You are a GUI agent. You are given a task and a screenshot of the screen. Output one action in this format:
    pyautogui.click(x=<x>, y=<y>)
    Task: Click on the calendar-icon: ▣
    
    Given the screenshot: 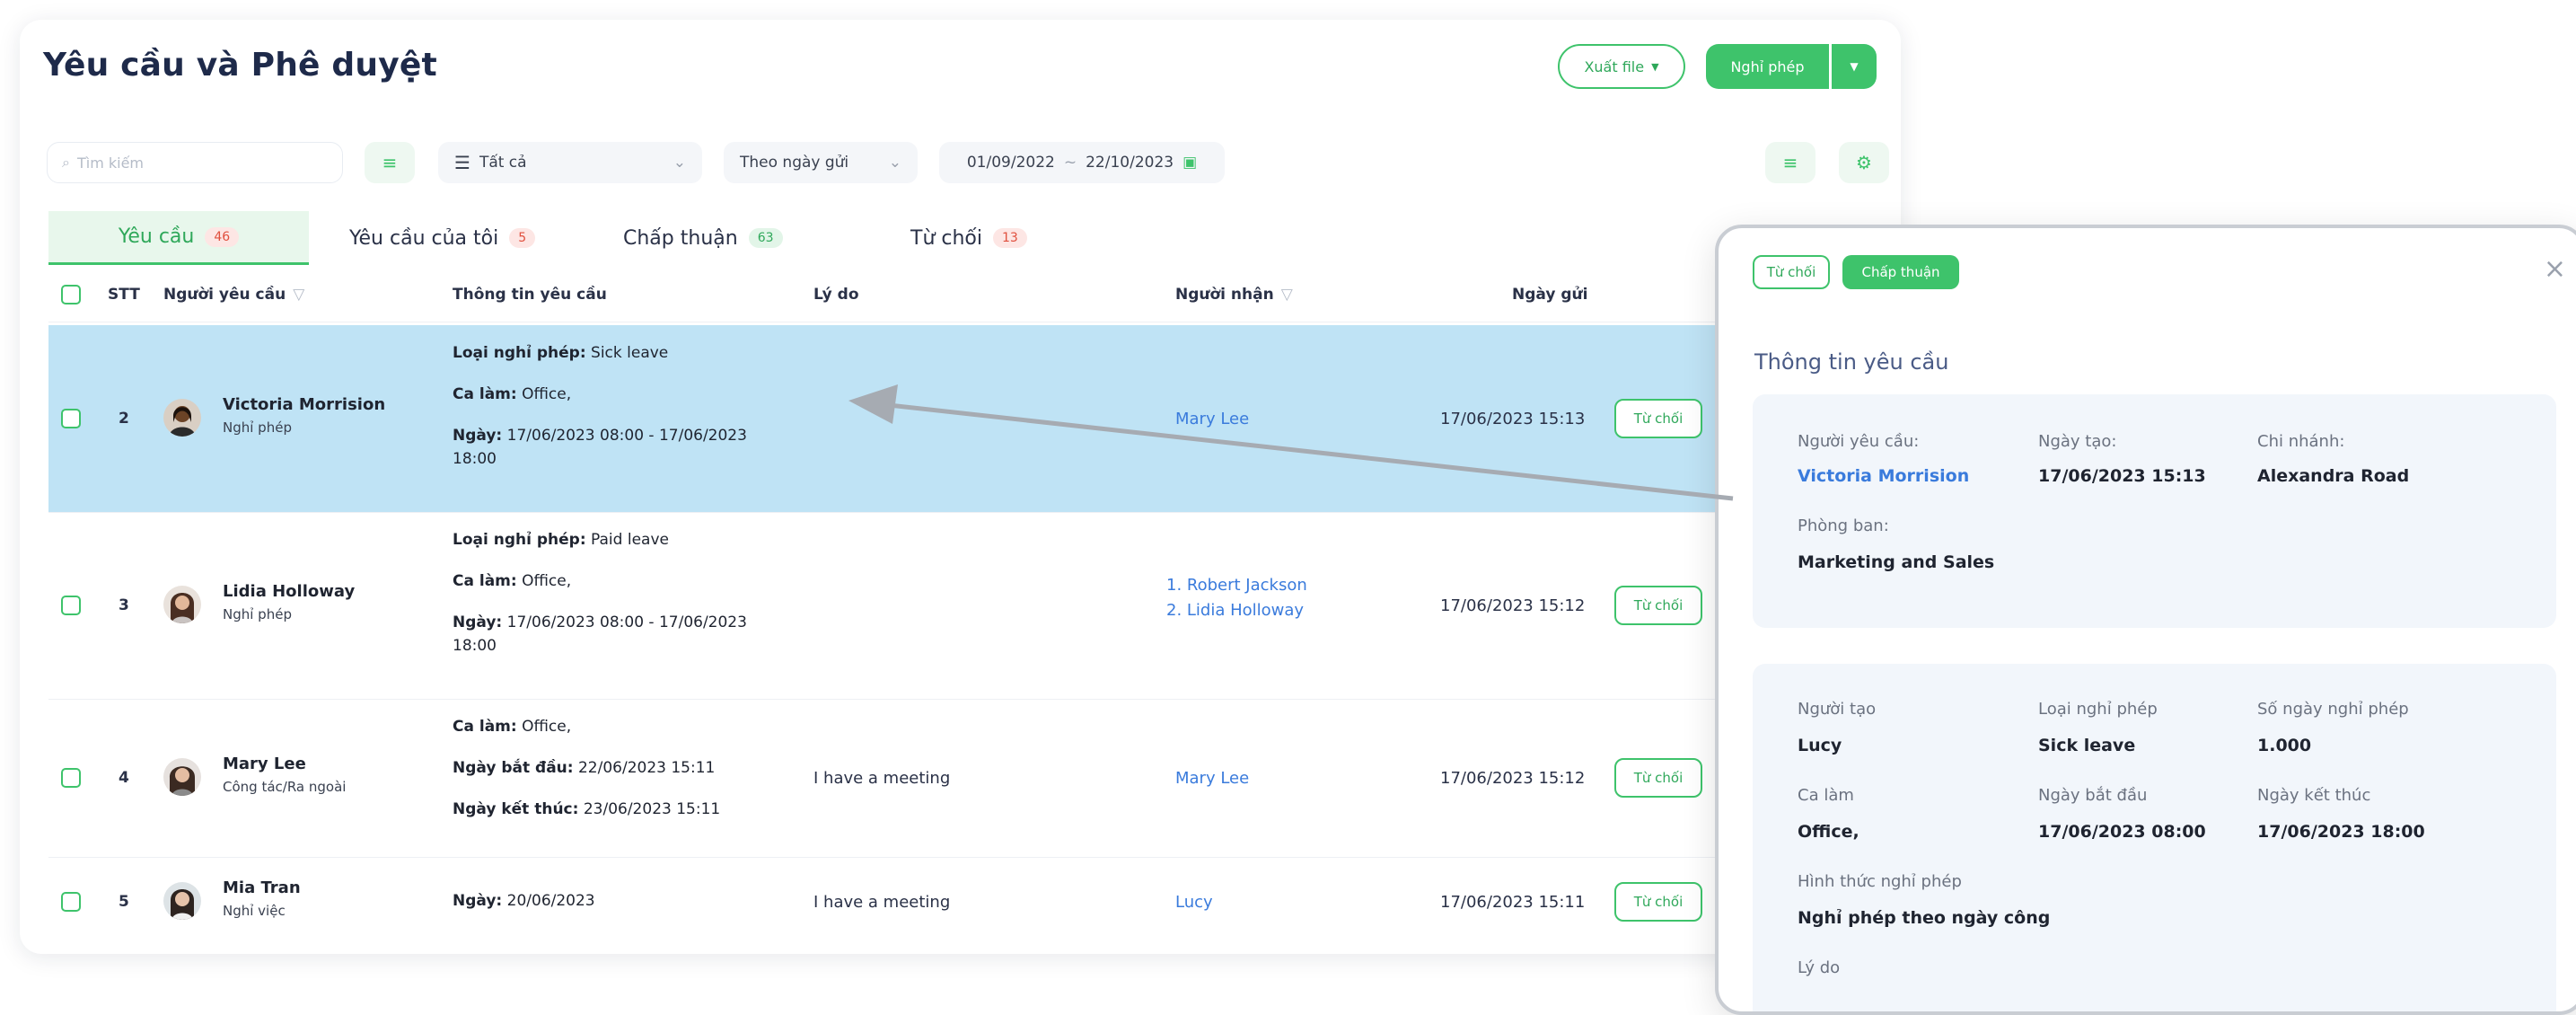 What is the action you would take?
    pyautogui.click(x=1190, y=163)
    